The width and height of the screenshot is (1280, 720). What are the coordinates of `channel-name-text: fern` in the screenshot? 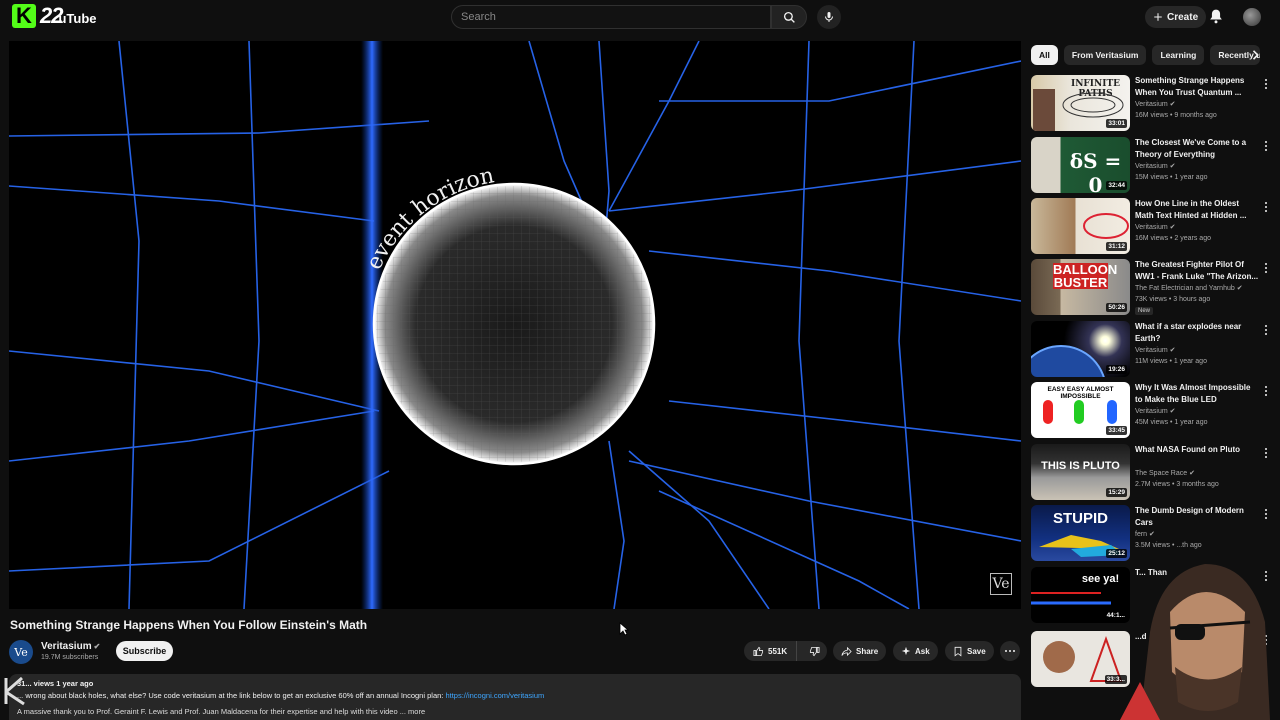 It's located at (1141, 534).